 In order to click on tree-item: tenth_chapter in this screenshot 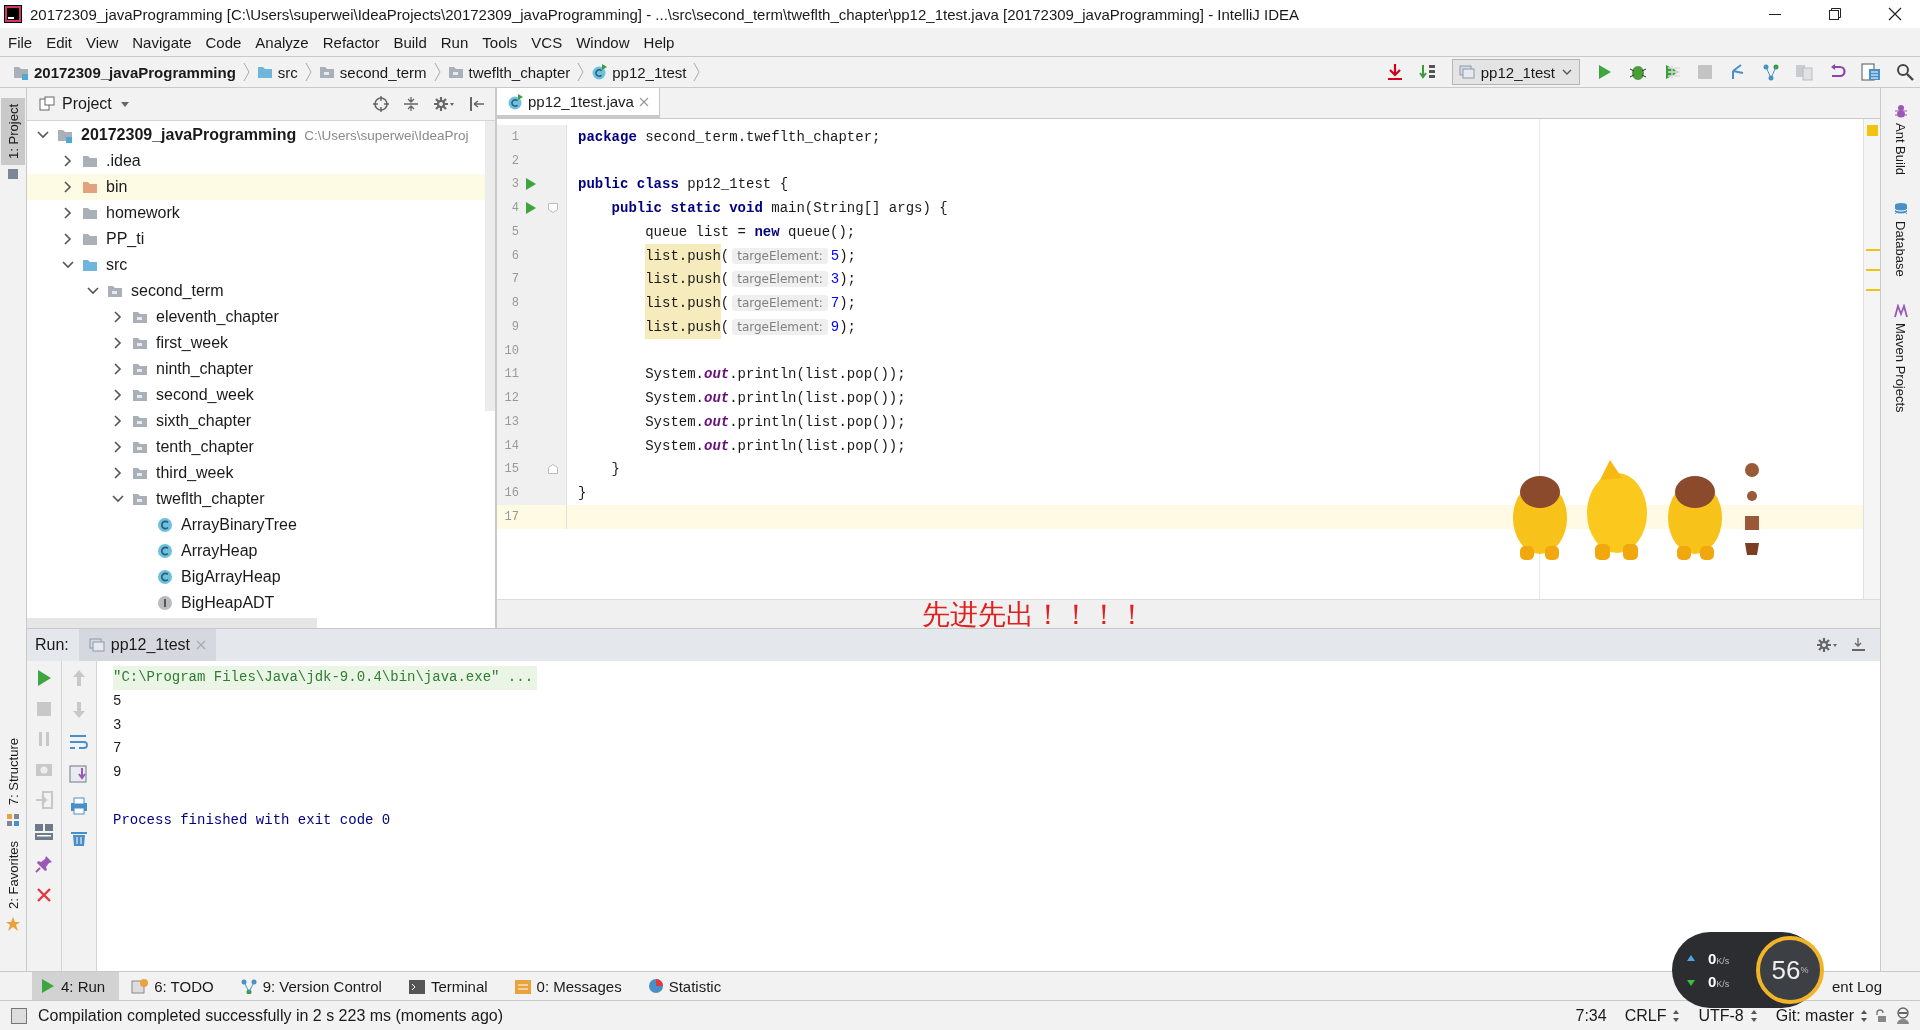, I will do `click(256, 447)`.